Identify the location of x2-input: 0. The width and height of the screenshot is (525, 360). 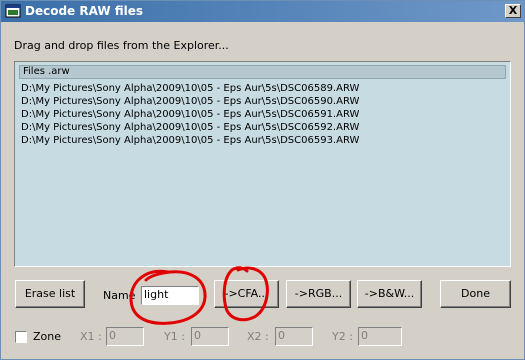
(294, 336).